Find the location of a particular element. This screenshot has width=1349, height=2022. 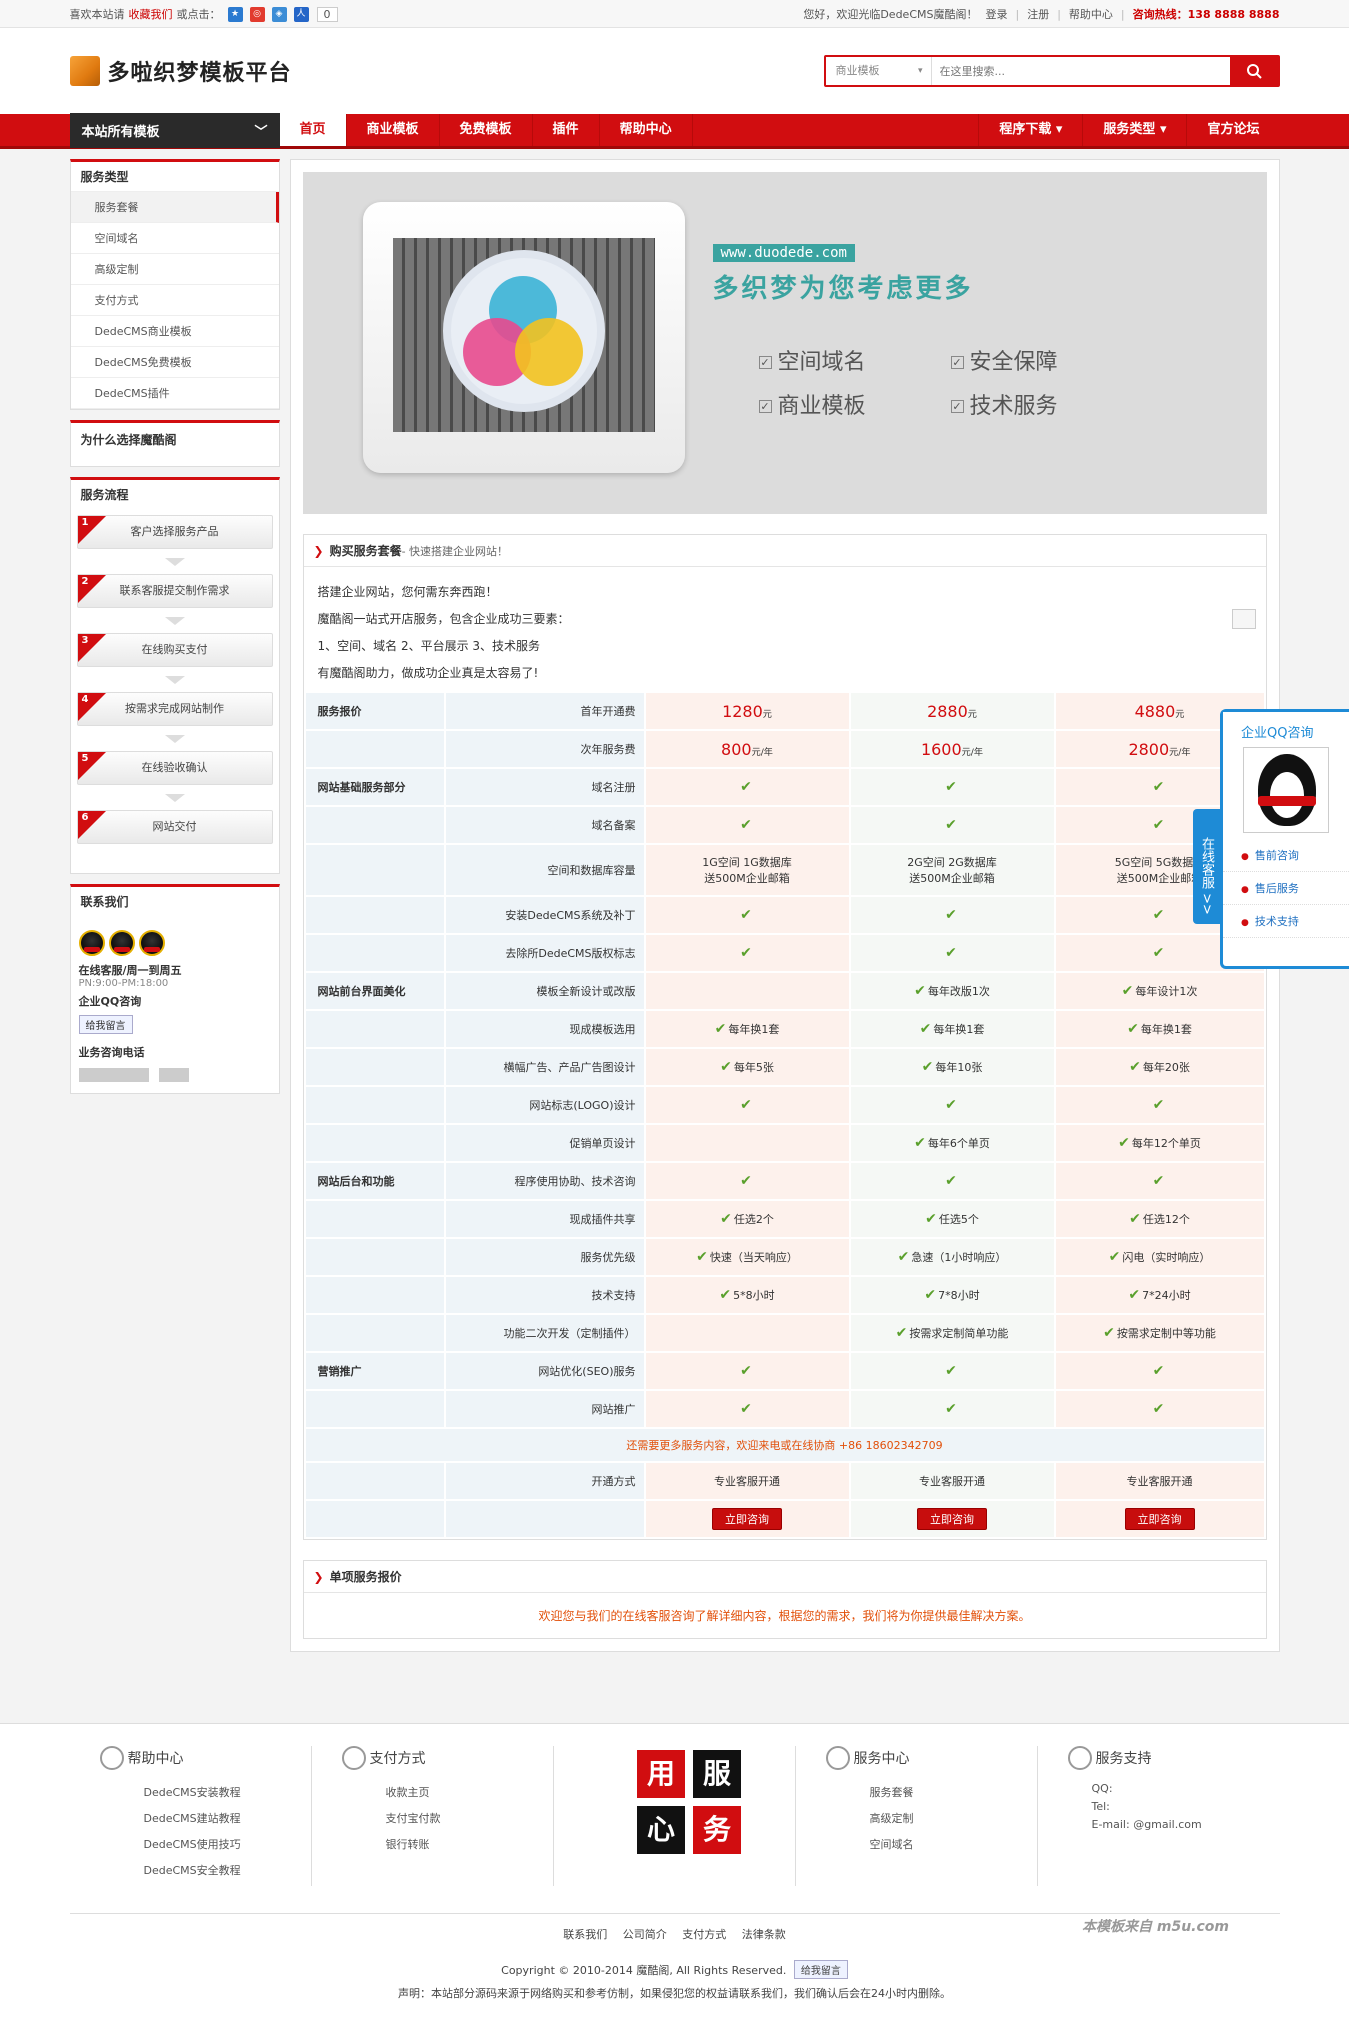

sidebar-item-domain: 空间域名 is located at coordinates (174, 238).